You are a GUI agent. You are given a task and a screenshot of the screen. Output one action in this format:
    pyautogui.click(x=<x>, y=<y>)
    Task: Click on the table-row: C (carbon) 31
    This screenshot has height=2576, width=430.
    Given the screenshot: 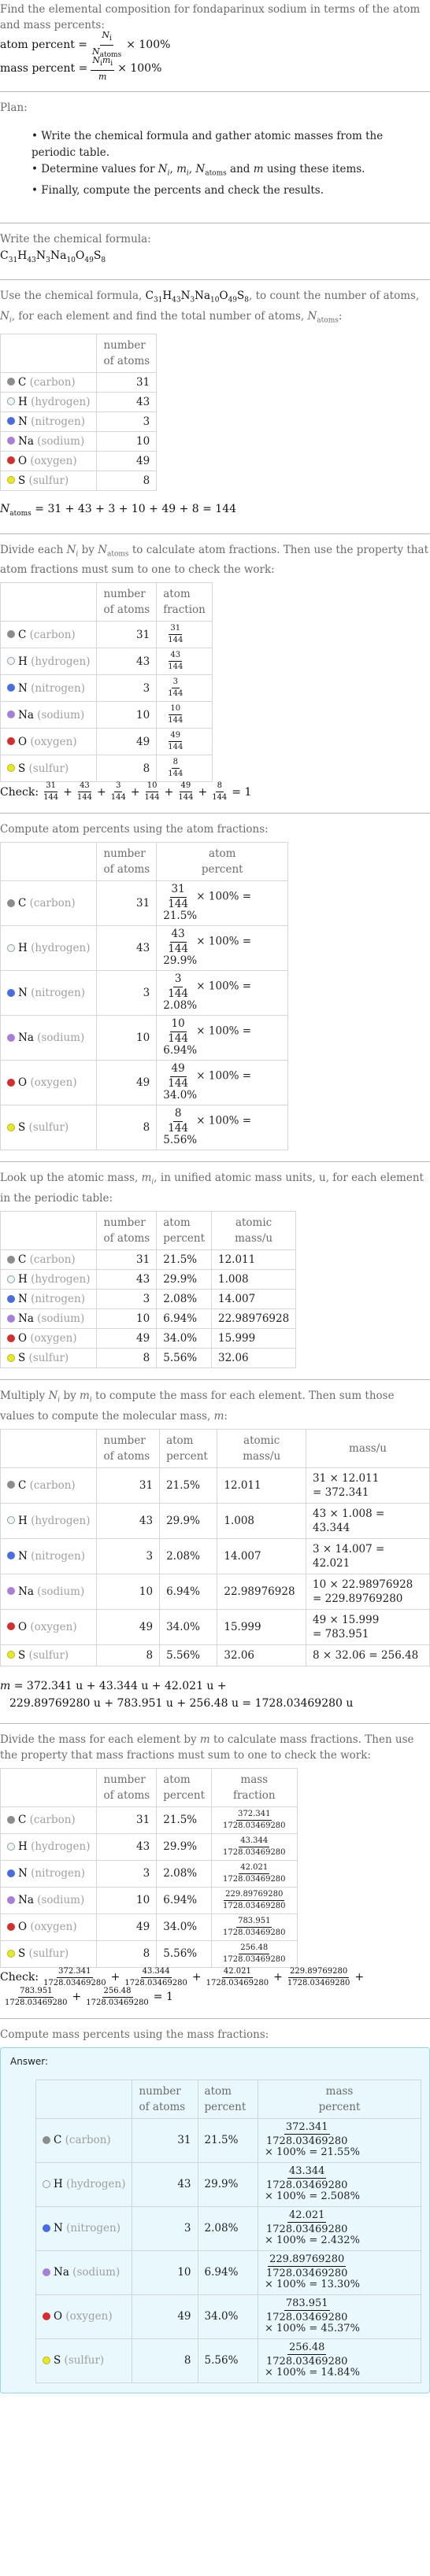 What is the action you would take?
    pyautogui.click(x=79, y=382)
    